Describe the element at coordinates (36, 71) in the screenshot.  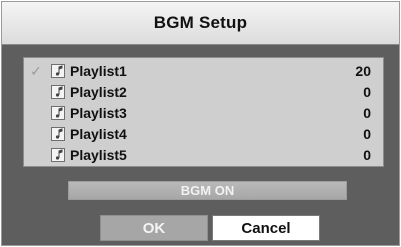
I see `checkmark-icon: ✓` at that location.